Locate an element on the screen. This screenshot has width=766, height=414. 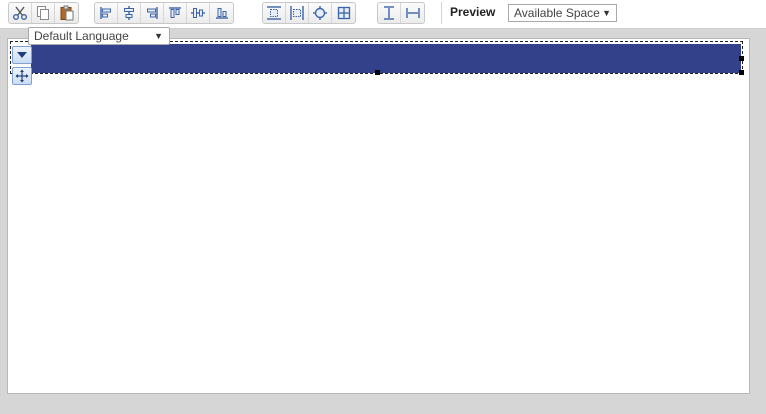
resize-handle-bottom is located at coordinates (377, 72).